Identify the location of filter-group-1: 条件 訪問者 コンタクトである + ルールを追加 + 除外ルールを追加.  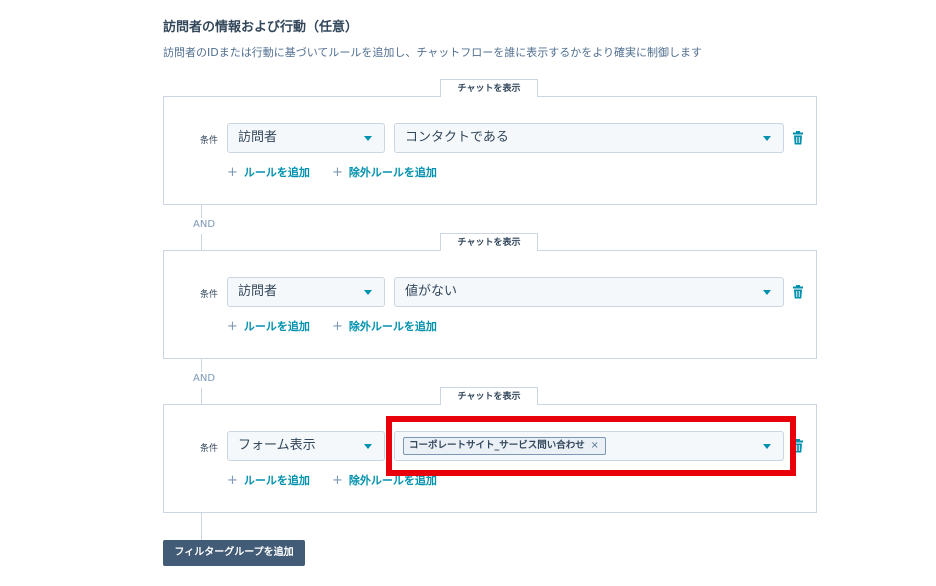
(490, 150).